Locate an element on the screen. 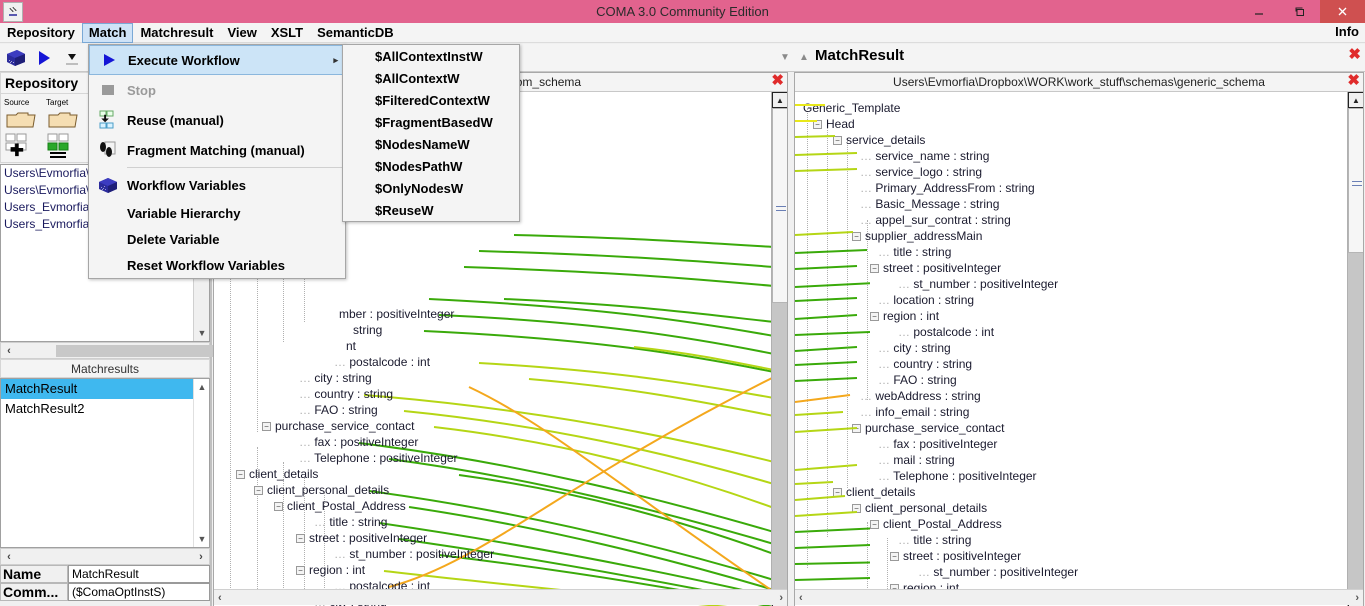  submenu-item-allcontextw: $AllContextW is located at coordinates (431, 78).